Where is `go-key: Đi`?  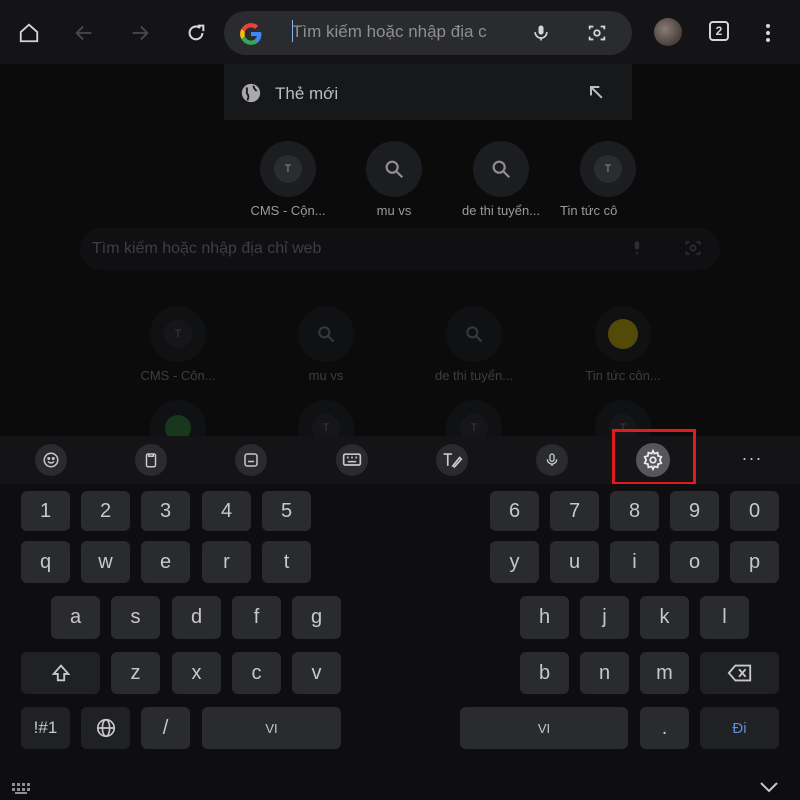 go-key: Đi is located at coordinates (739, 728).